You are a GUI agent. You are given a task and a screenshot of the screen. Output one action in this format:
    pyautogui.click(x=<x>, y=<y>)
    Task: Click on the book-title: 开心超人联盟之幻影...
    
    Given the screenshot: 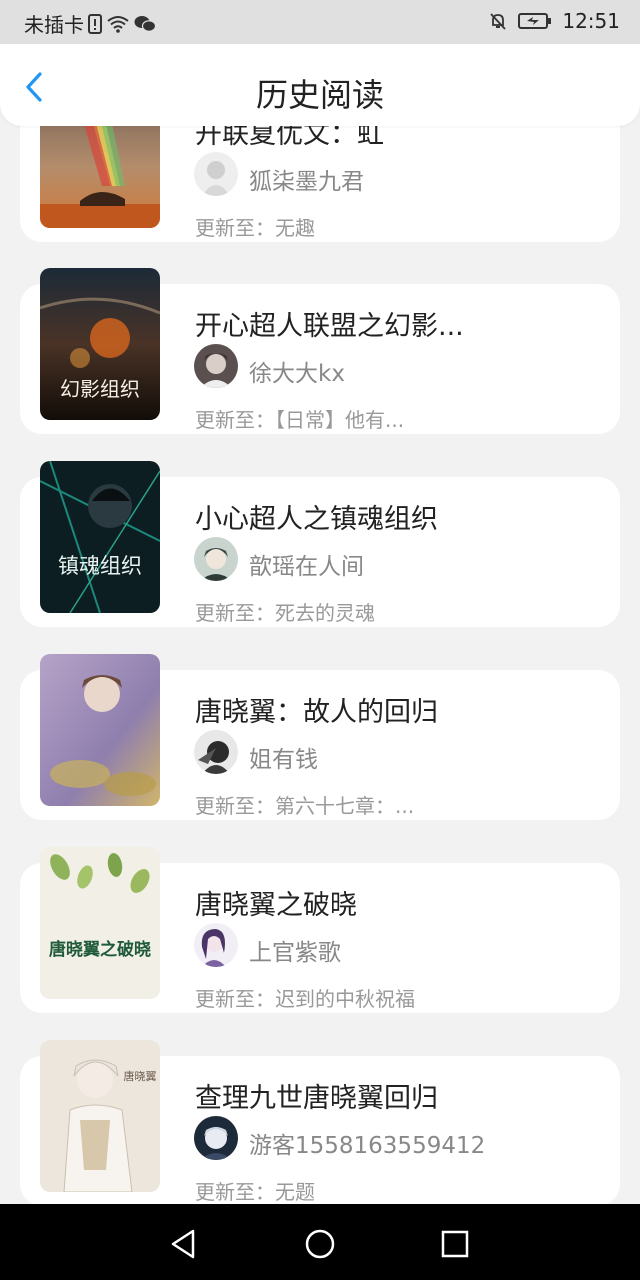 What is the action you would take?
    pyautogui.click(x=329, y=326)
    